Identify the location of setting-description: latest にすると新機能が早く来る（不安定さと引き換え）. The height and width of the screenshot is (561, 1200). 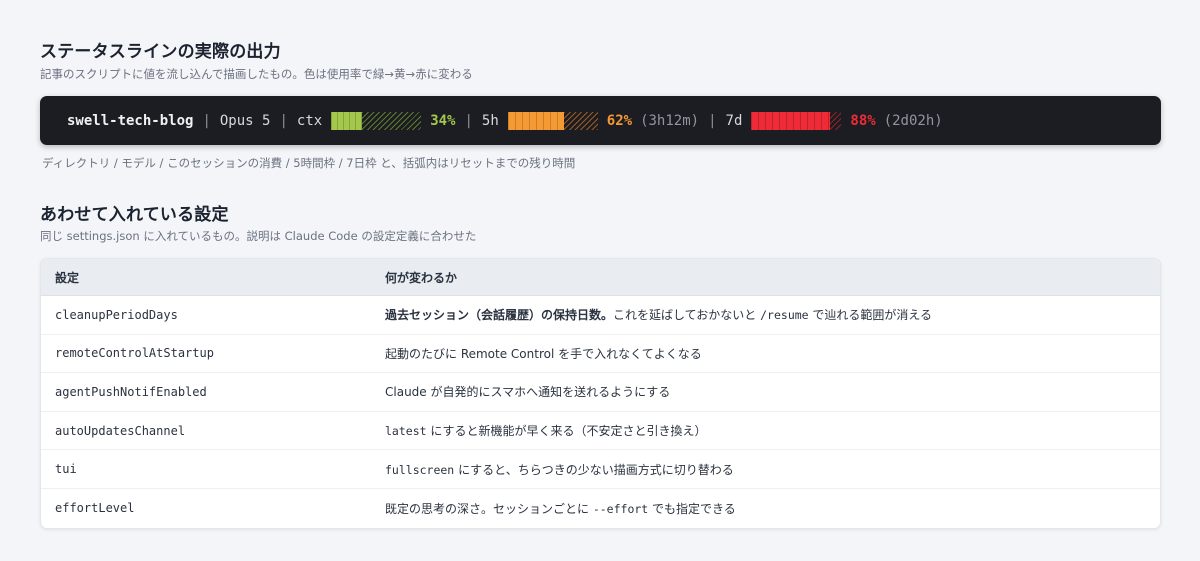
(765, 431).